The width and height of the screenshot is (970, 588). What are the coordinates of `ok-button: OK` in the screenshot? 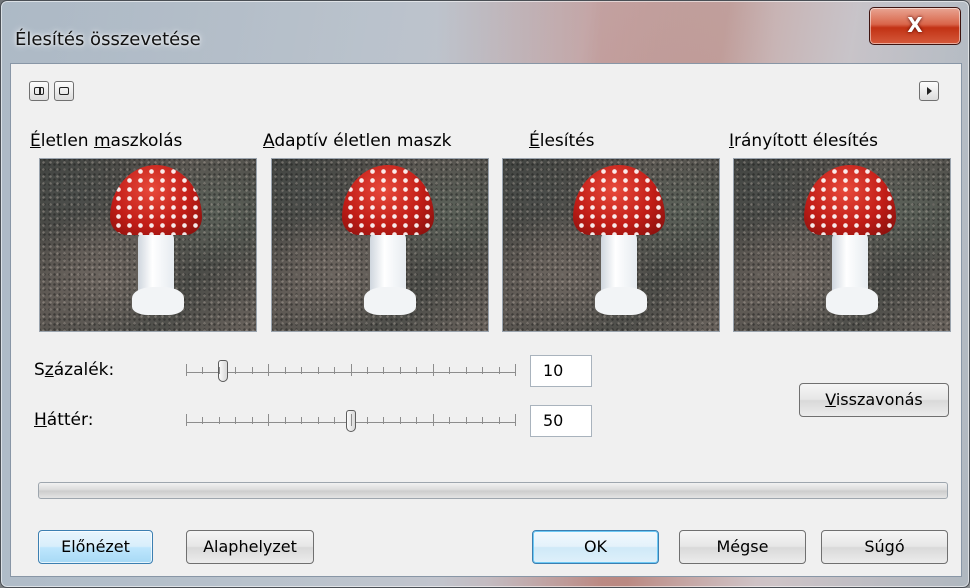 It's located at (595, 547).